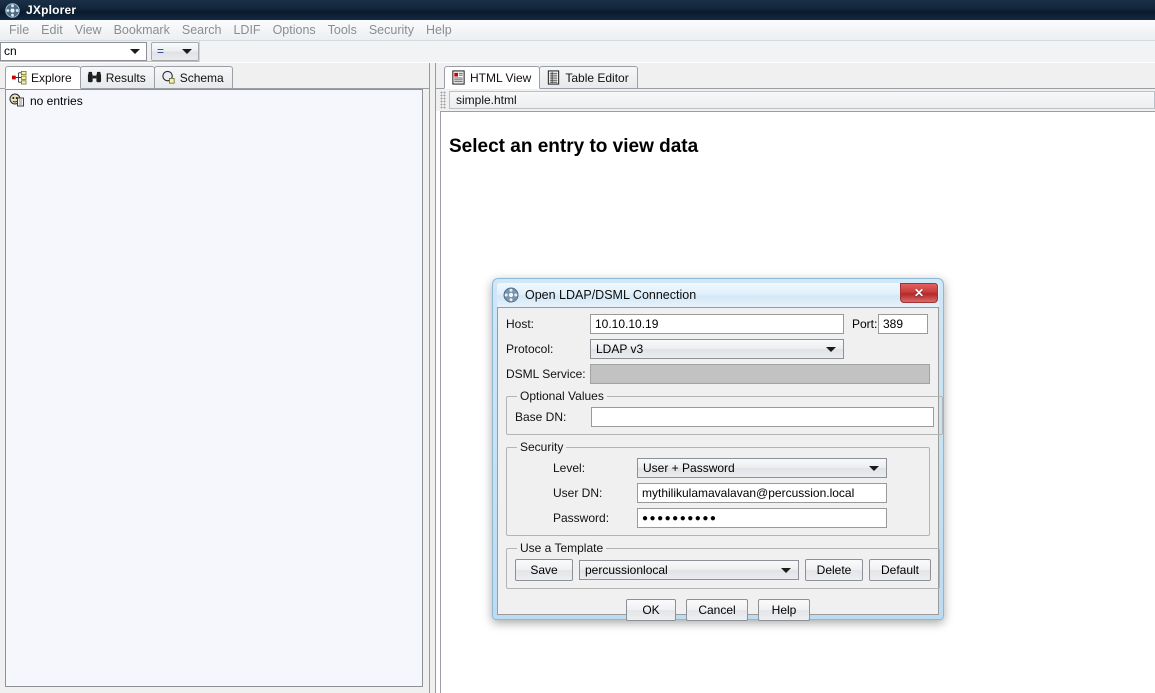 The width and height of the screenshot is (1155, 693). I want to click on level-label: Level:, so click(569, 468).